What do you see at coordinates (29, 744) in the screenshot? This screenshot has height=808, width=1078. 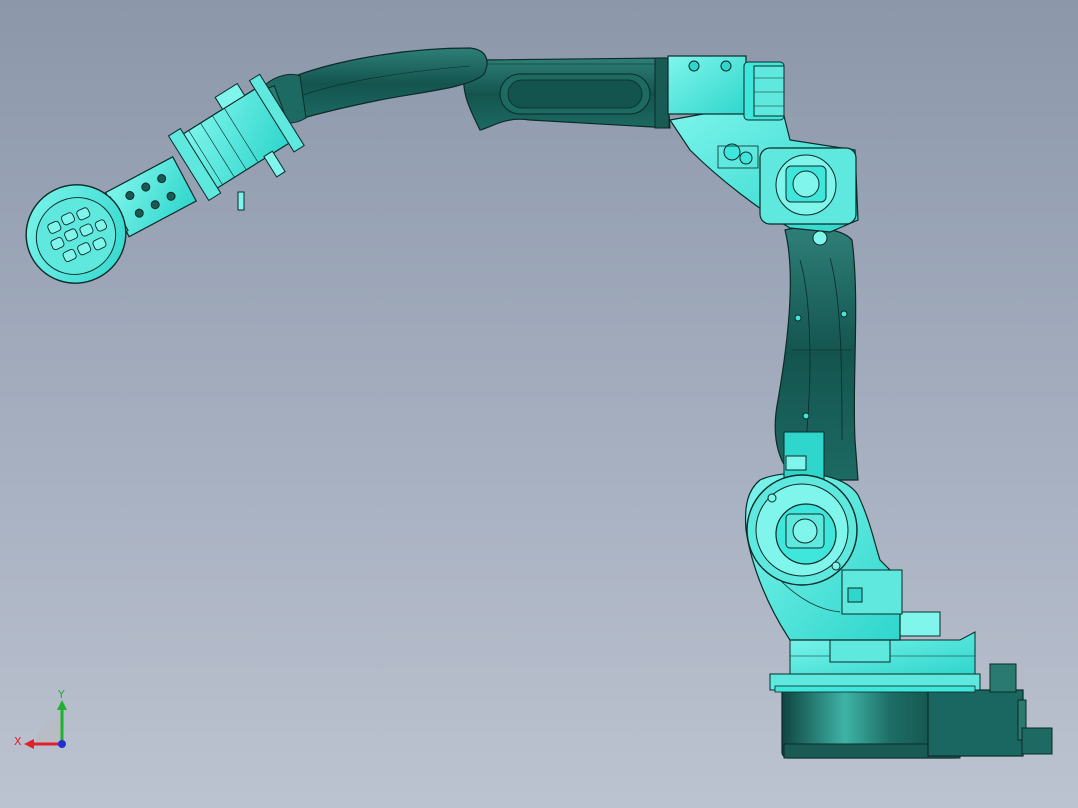 I see `x-axis-arrow-icon` at bounding box center [29, 744].